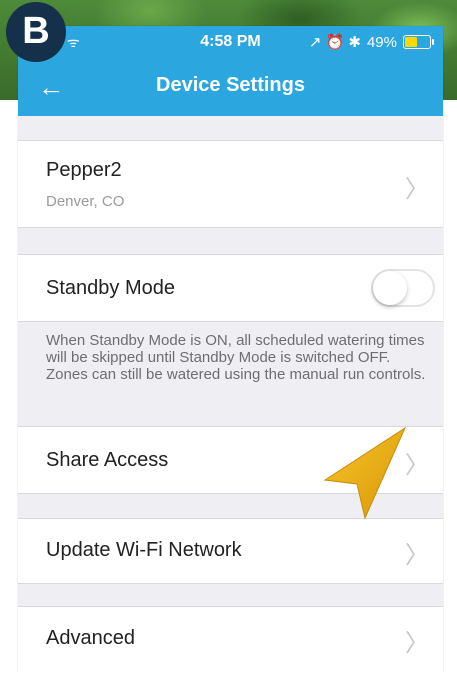 This screenshot has height=677, width=457. Describe the element at coordinates (334, 42) in the screenshot. I see `location-alarm-bluetooth-icon: ↗ ⏰ ✱` at that location.